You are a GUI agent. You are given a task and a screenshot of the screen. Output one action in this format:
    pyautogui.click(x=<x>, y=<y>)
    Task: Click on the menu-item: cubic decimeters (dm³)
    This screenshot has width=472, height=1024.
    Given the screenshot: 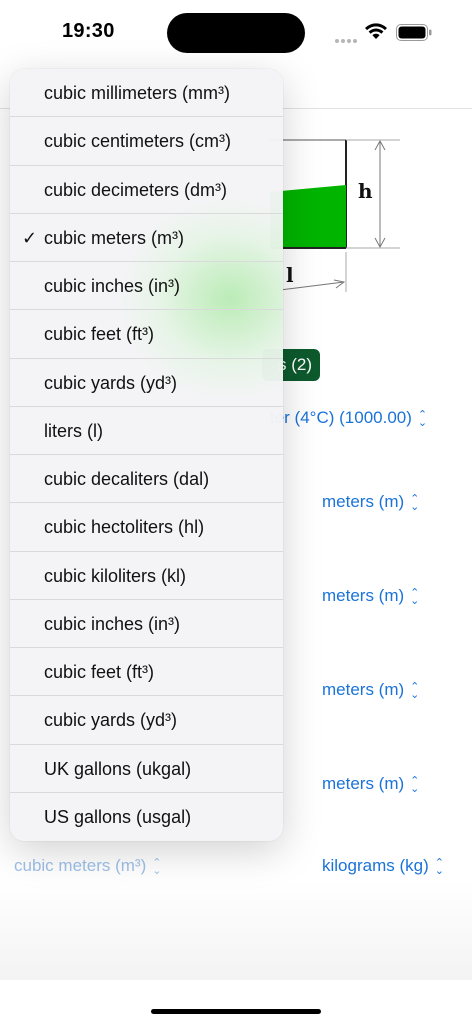 What is the action you would take?
    pyautogui.click(x=146, y=190)
    